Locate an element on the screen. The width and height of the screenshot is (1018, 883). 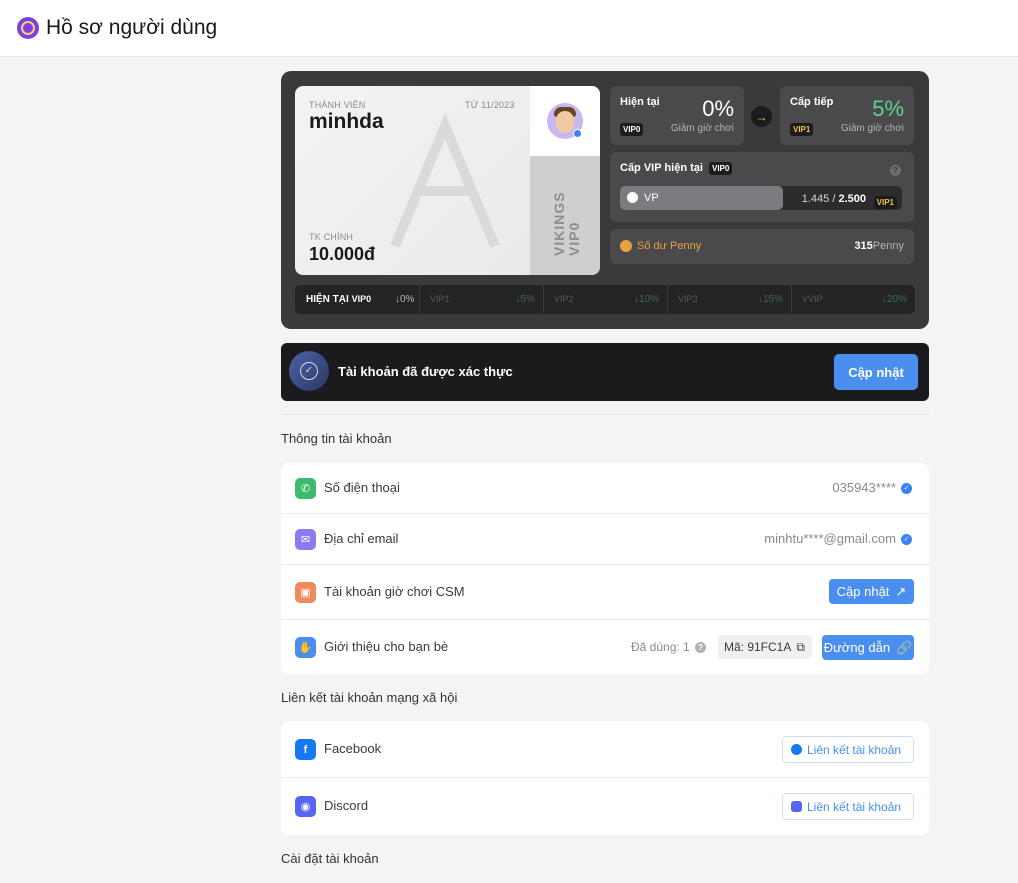
tier-seg-vip3: VIP3 ↓15% is located at coordinates (729, 299).